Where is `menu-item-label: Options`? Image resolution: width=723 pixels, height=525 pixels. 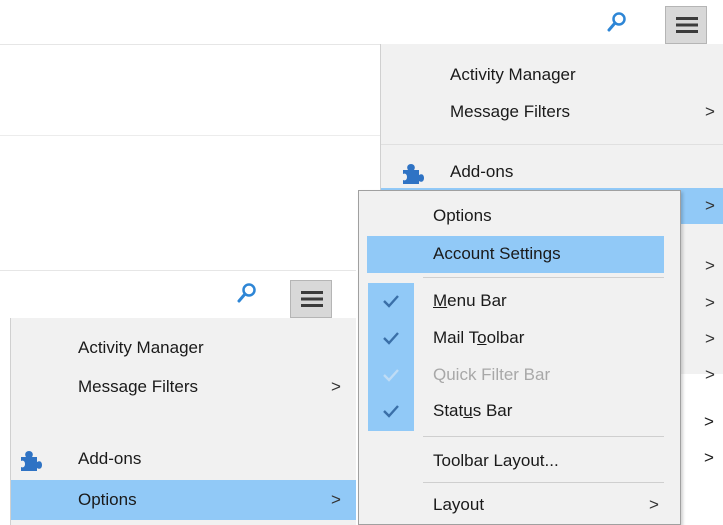 menu-item-label: Options is located at coordinates (107, 499).